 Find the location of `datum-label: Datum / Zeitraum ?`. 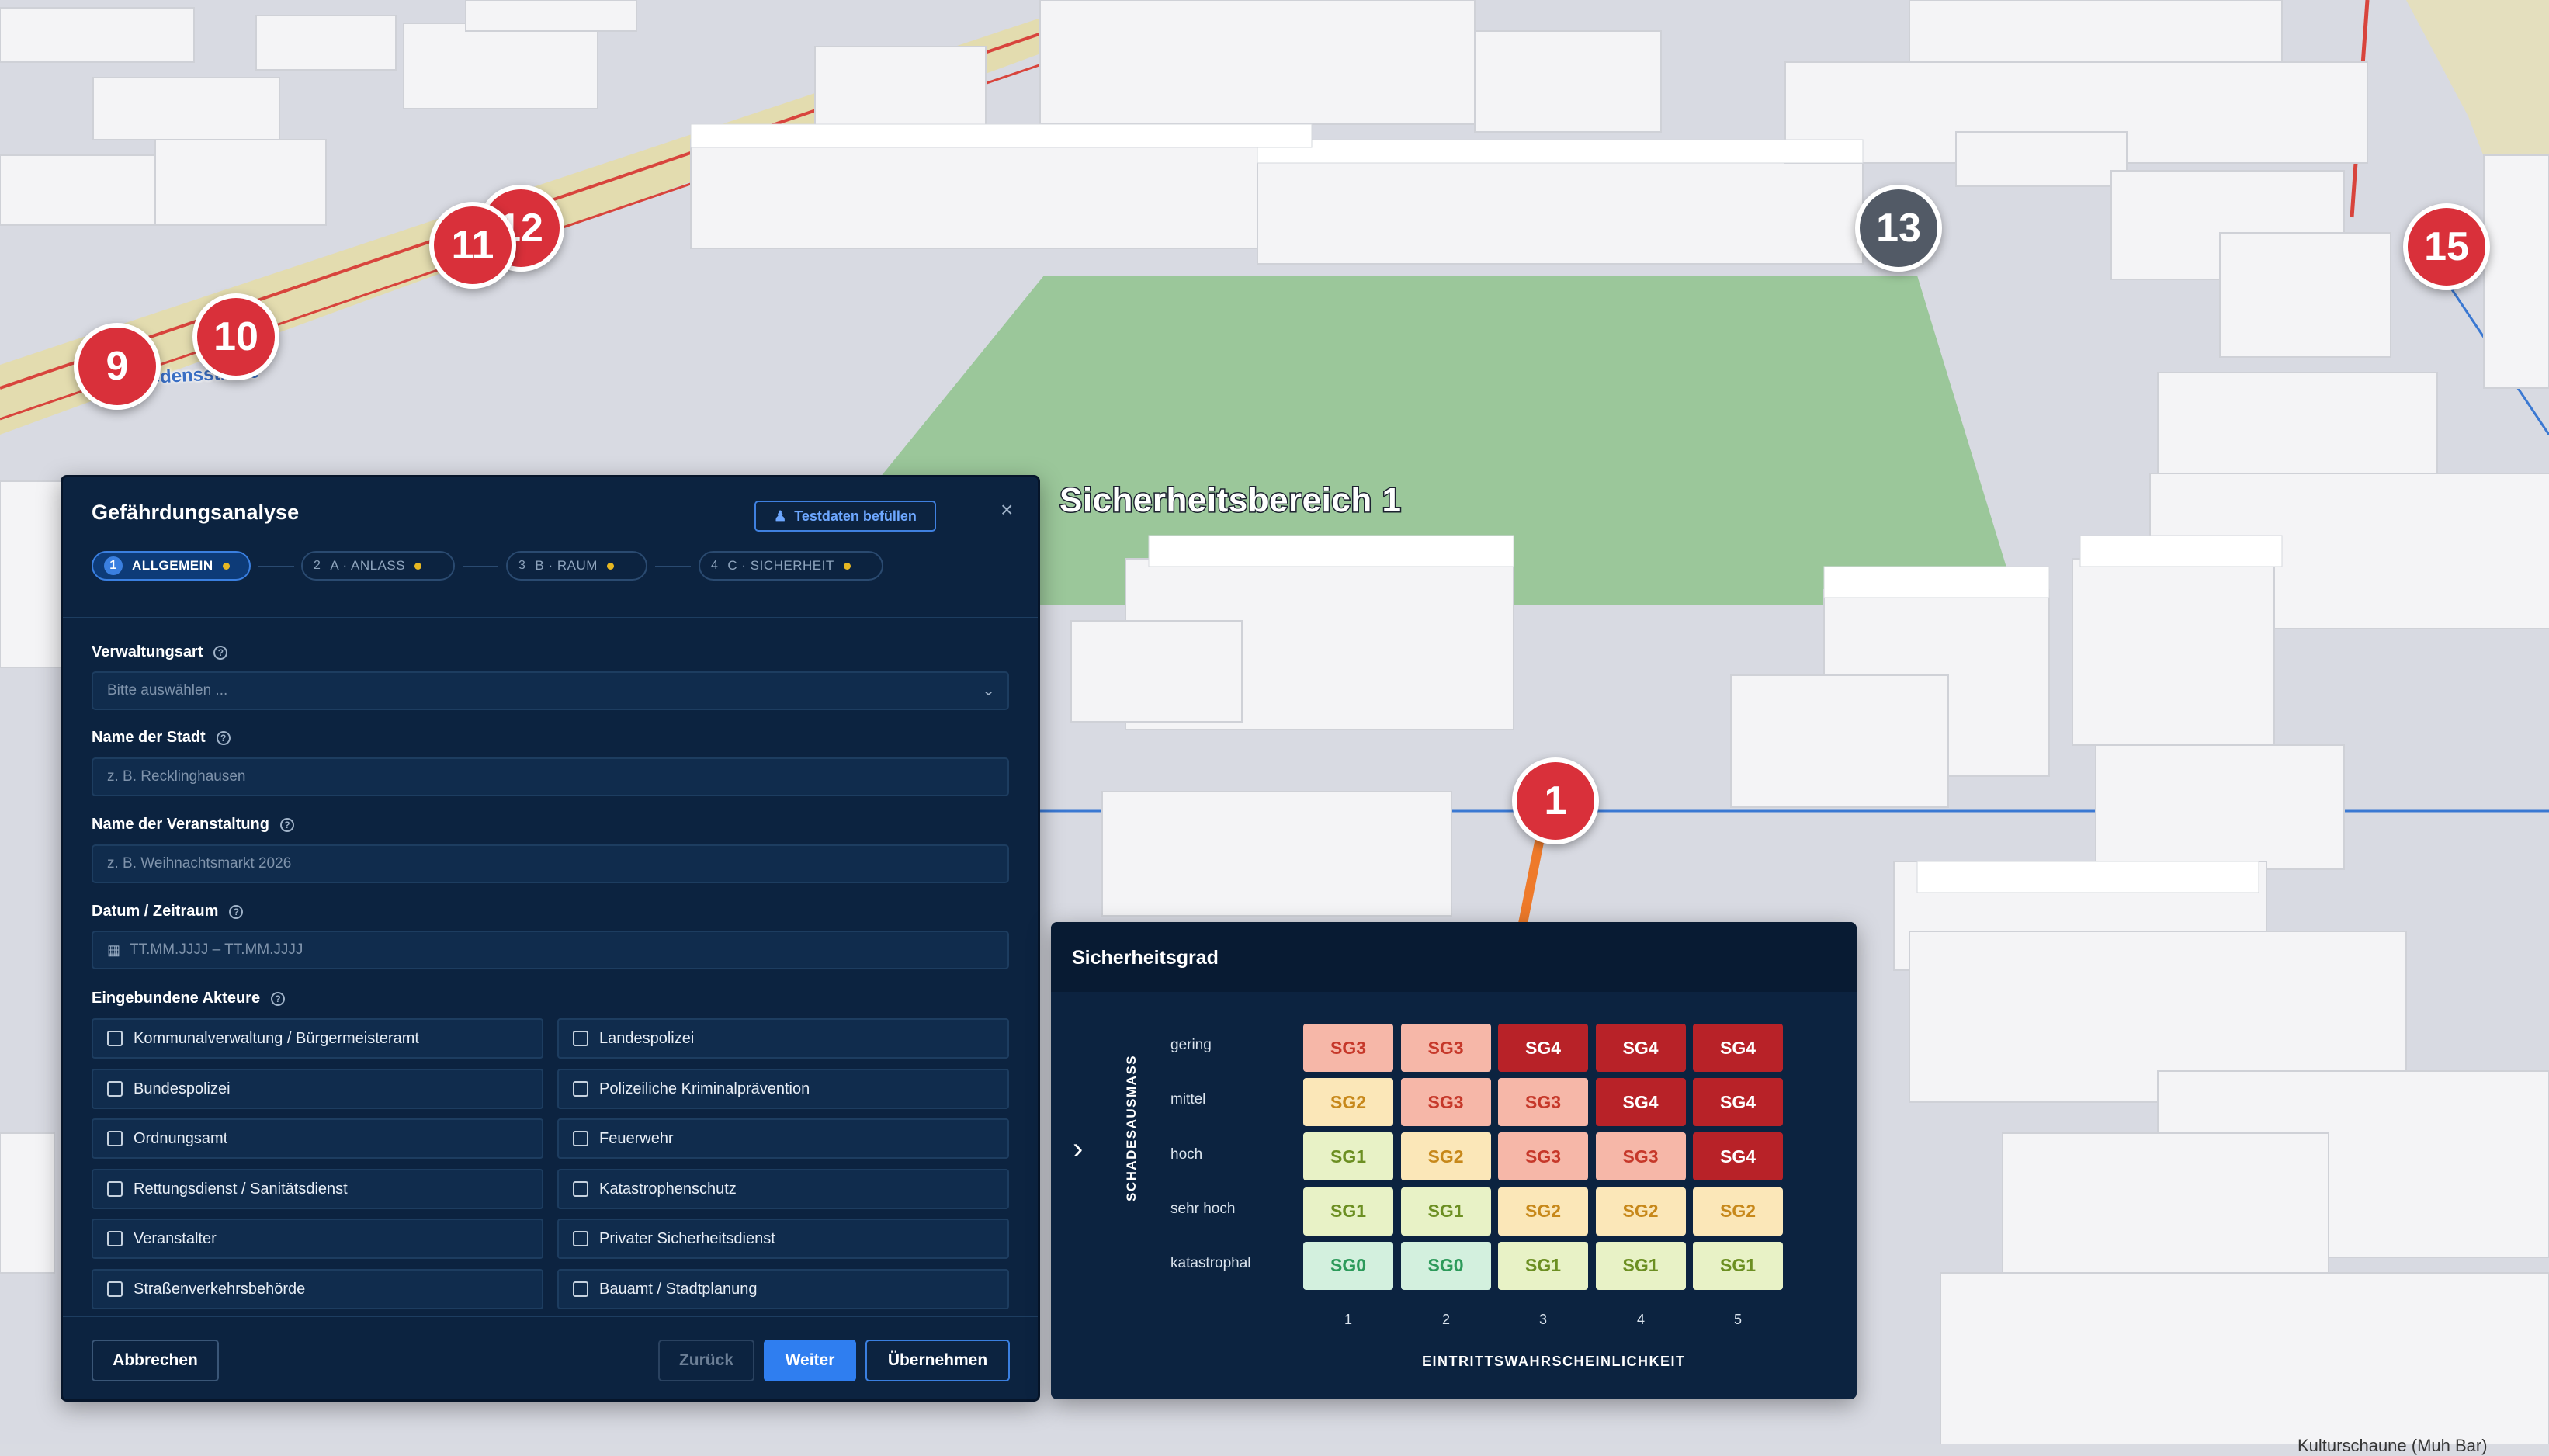

datum-label: Datum / Zeitraum ? is located at coordinates (168, 912).